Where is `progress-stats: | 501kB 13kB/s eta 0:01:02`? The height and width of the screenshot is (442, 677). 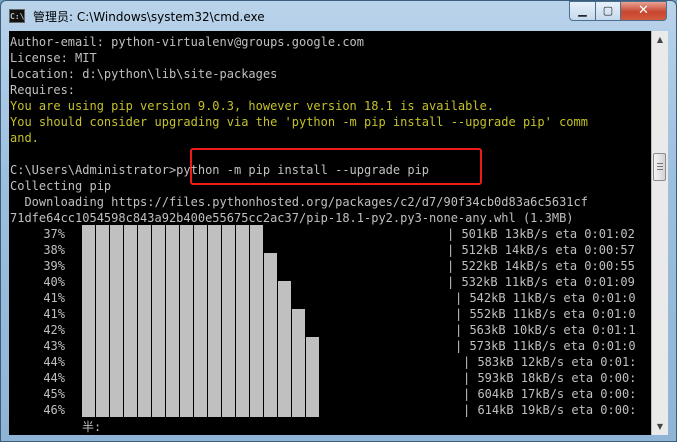
progress-stats: | 501kB 13kB/s eta 0:01:02 is located at coordinates (541, 234).